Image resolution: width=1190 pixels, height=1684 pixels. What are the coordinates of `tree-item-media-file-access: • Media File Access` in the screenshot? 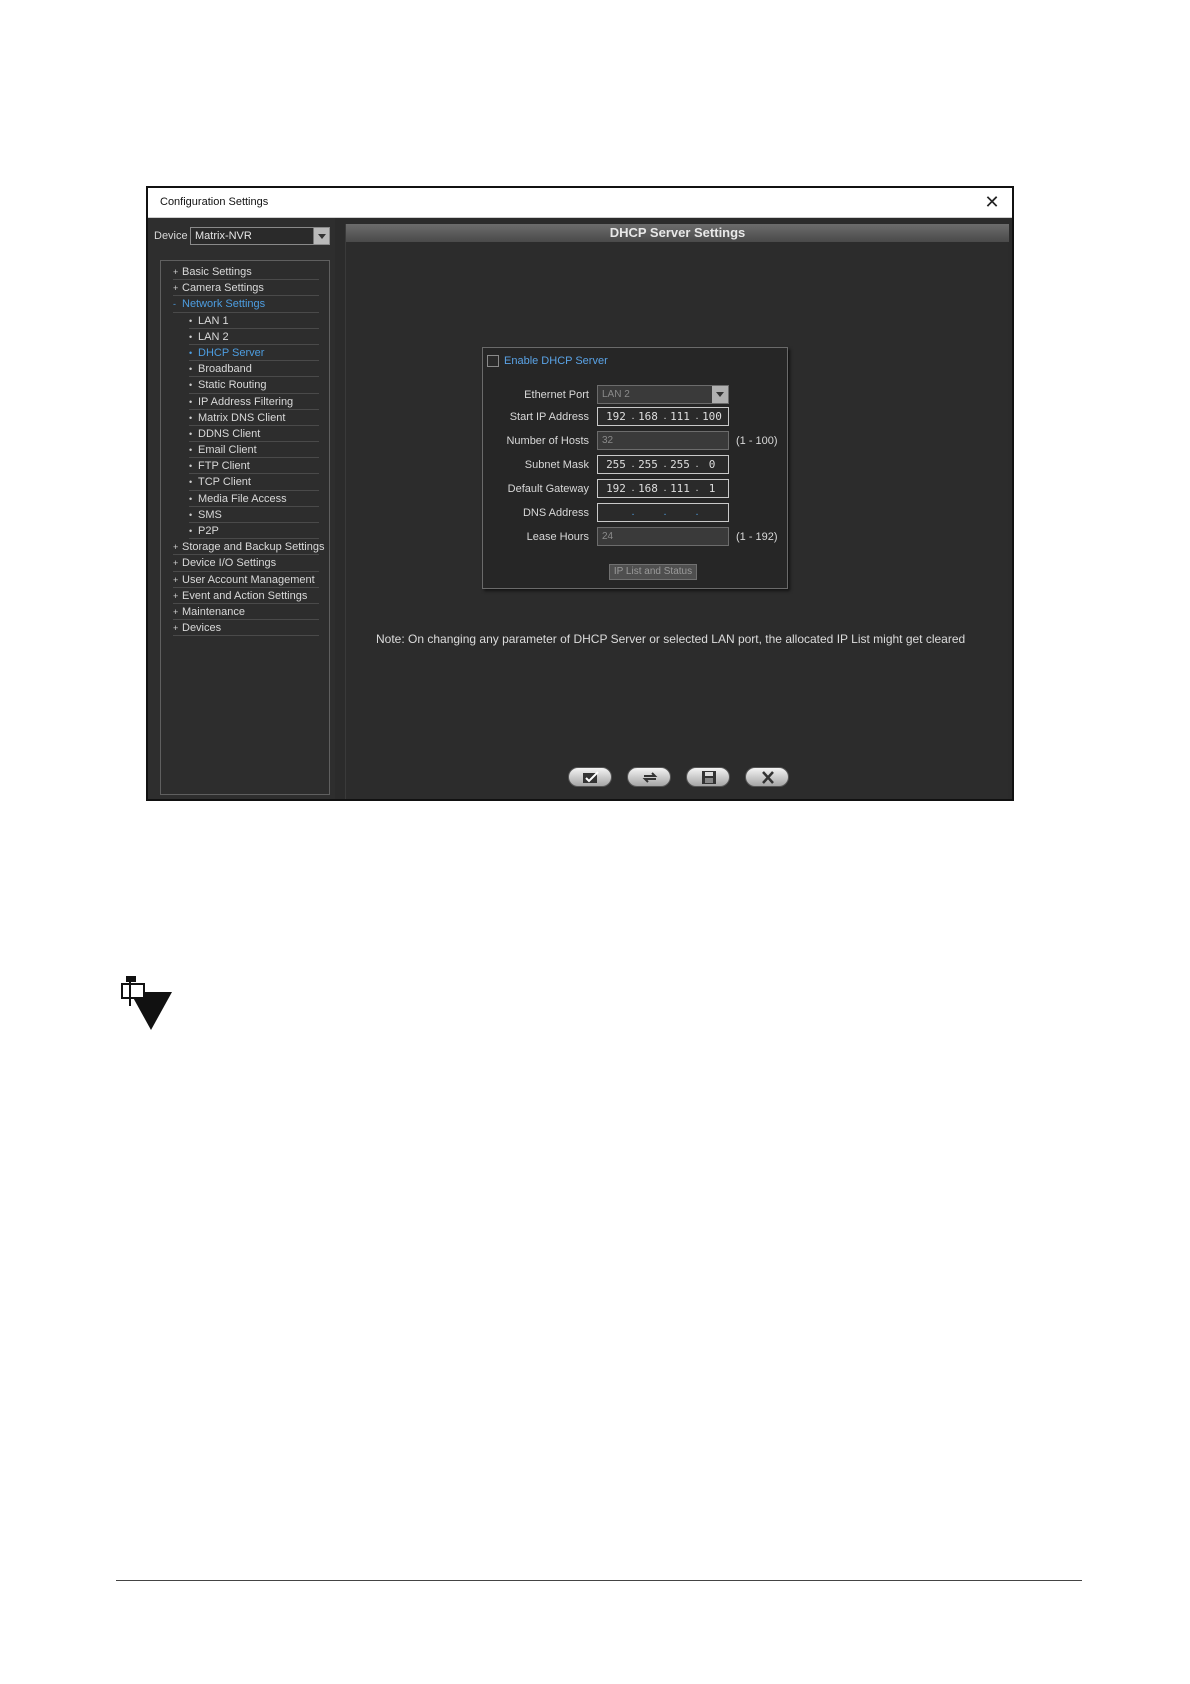 It's located at (254, 499).